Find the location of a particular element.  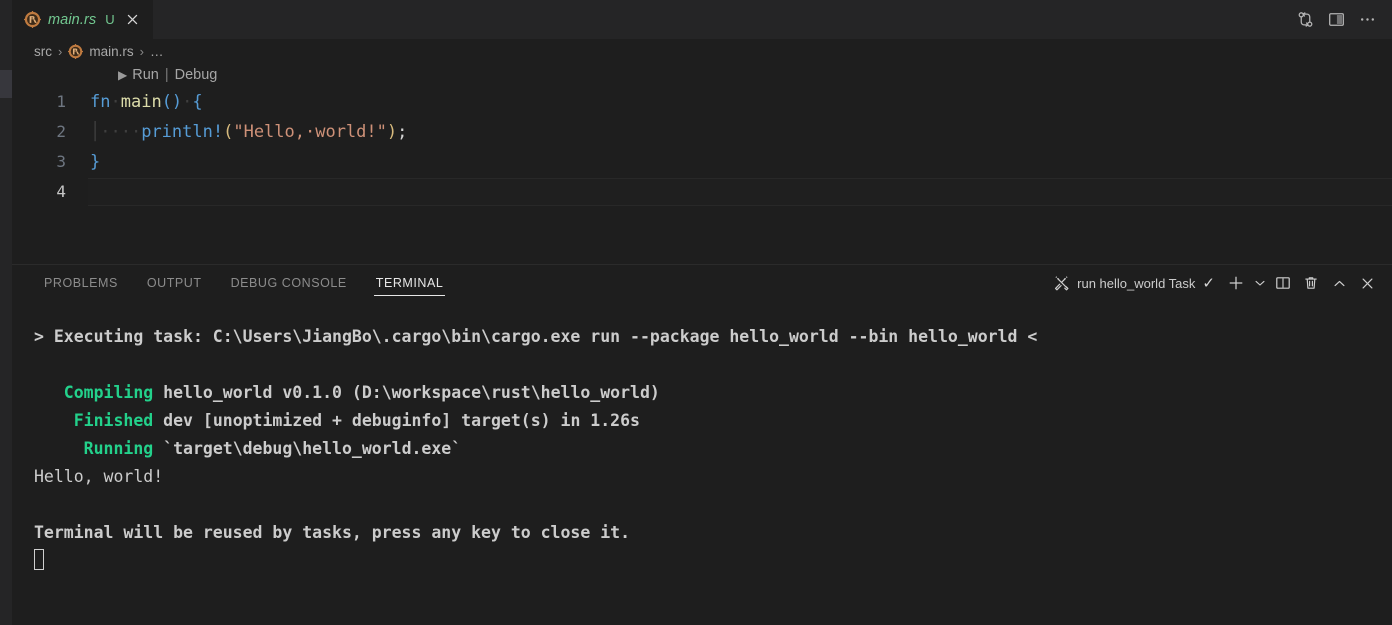

code-line-text is located at coordinates (740, 192).